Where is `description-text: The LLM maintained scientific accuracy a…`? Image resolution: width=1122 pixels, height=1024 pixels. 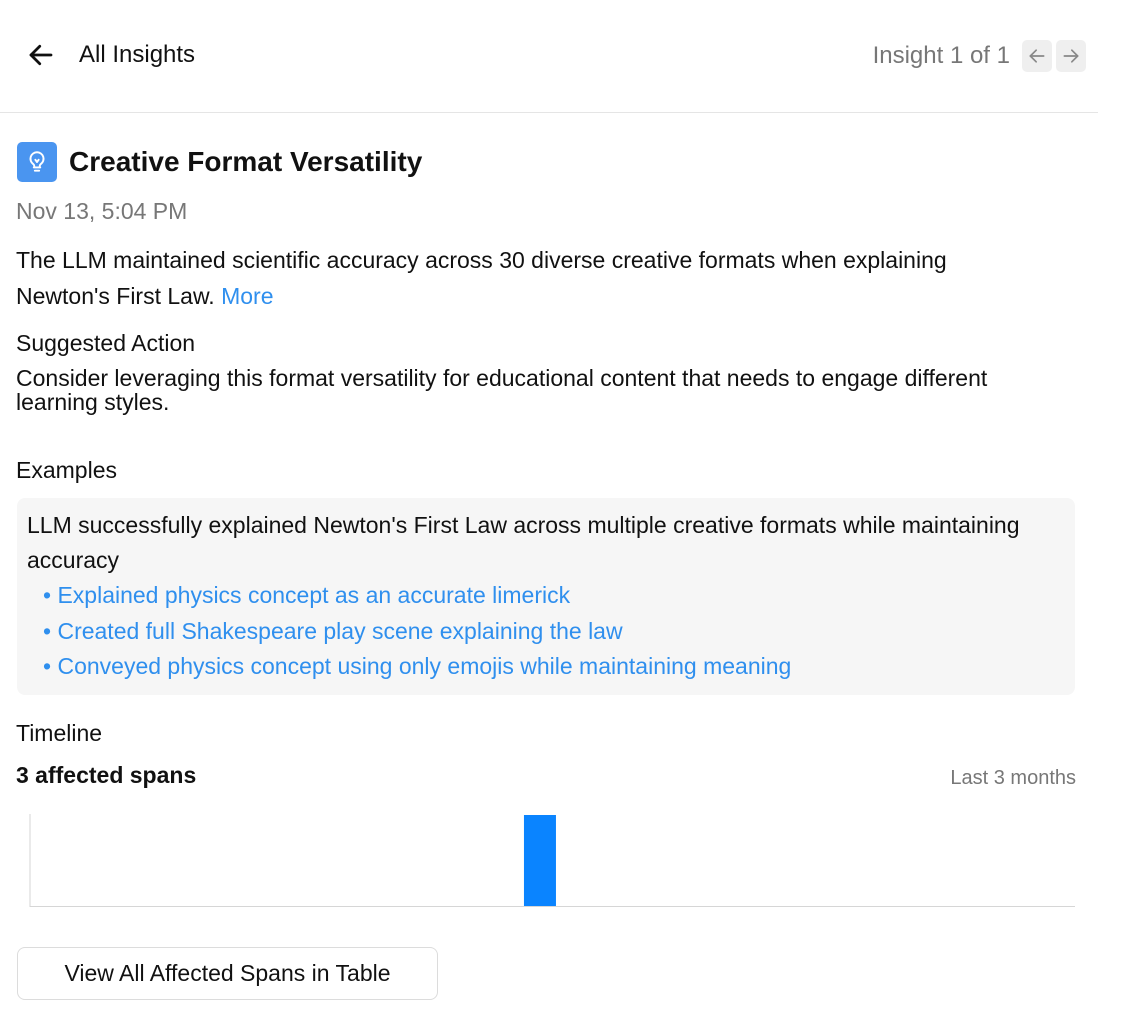
description-text: The LLM maintained scientific accuracy a… is located at coordinates (481, 278).